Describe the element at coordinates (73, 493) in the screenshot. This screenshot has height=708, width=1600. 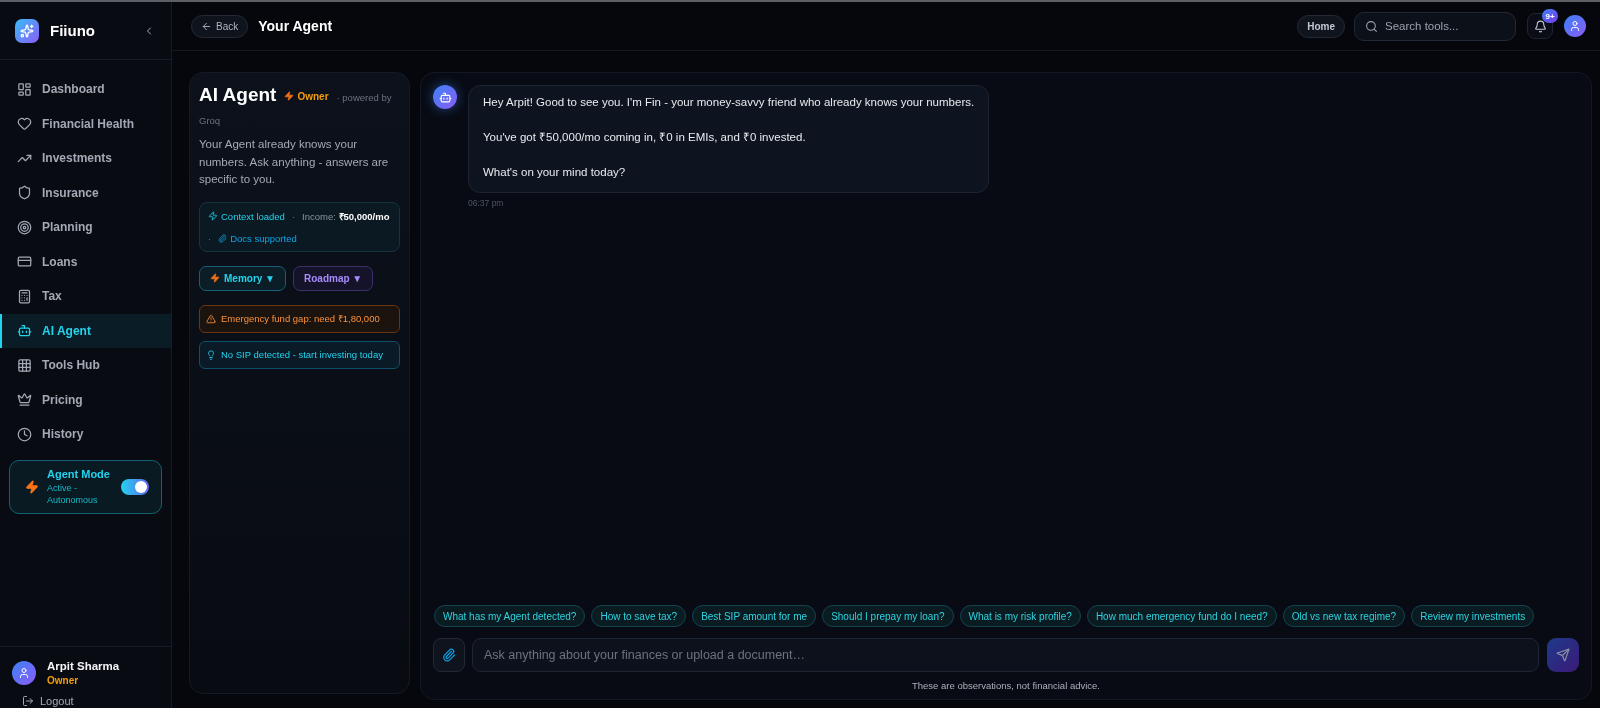
I see `agent-mode-status: Active - Autonomous` at that location.